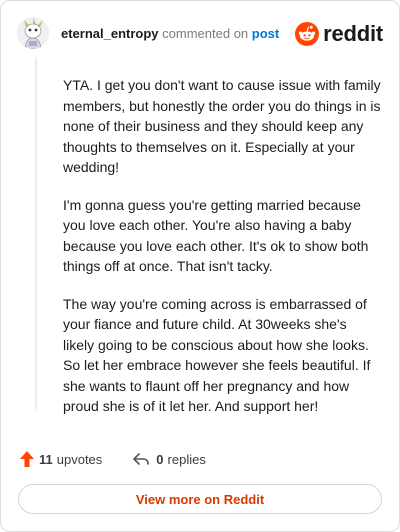 The width and height of the screenshot is (400, 532). What do you see at coordinates (27, 459) in the screenshot?
I see `upvote-arrow-icon` at bounding box center [27, 459].